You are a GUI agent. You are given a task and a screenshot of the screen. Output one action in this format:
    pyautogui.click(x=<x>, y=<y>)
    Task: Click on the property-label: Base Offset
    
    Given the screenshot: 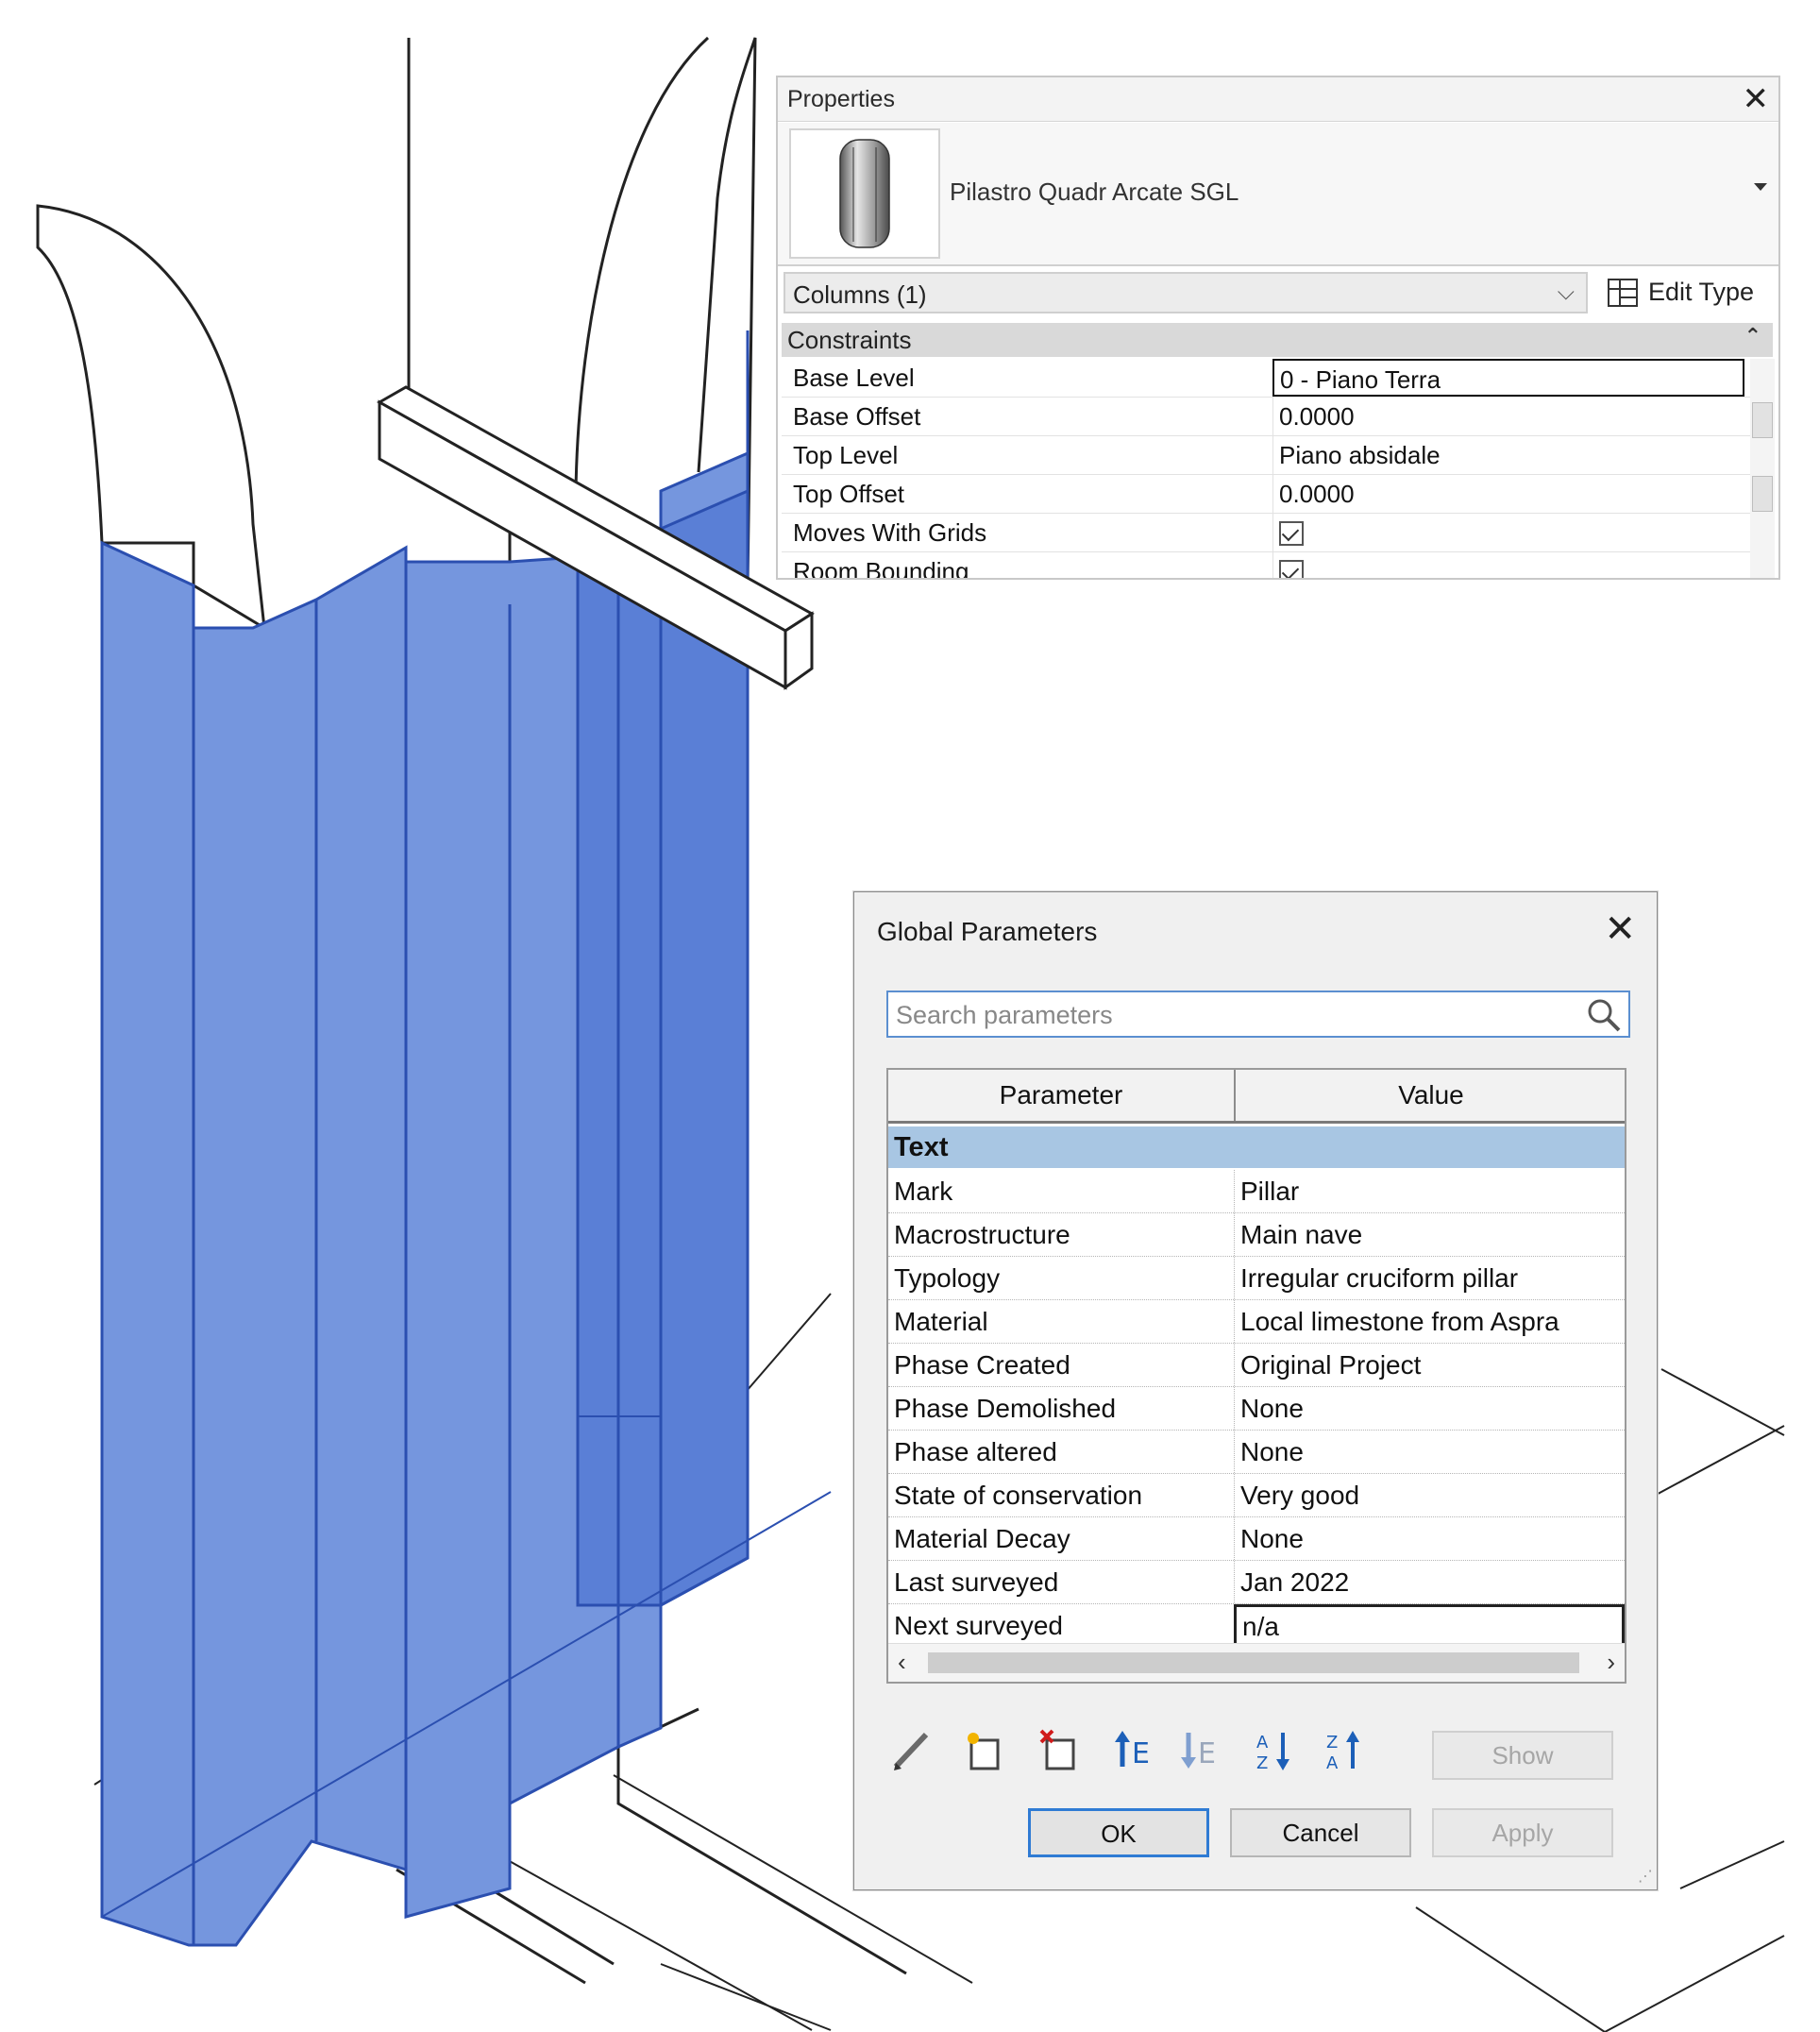 What is the action you would take?
    pyautogui.click(x=857, y=416)
    